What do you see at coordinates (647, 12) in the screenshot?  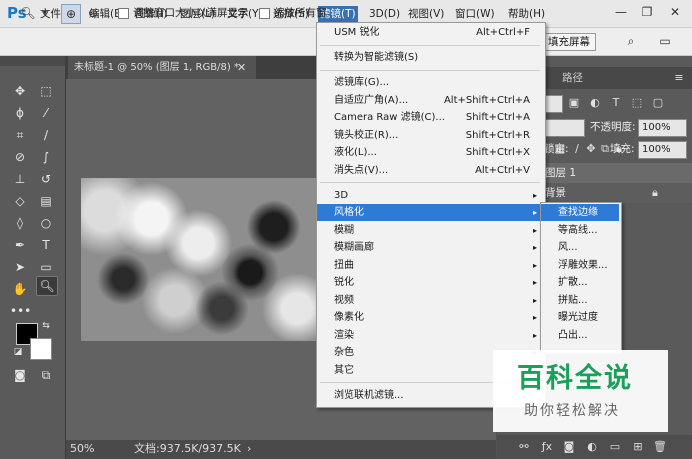 I see `restore-icon: ❐` at bounding box center [647, 12].